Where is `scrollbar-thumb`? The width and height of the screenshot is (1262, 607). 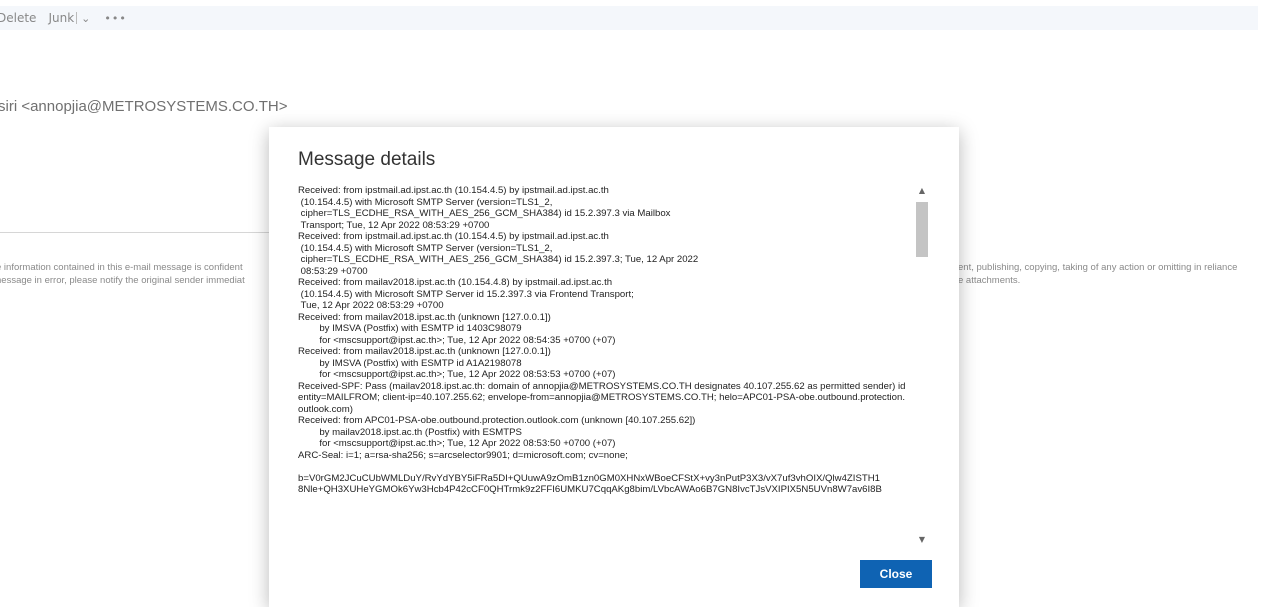
scrollbar-thumb is located at coordinates (922, 229).